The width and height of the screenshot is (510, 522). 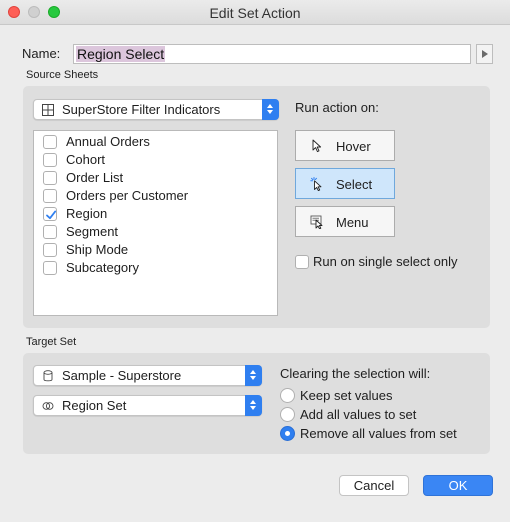 I want to click on sheet-item-orders-per-customer: Orders per Customer, so click(x=153, y=196).